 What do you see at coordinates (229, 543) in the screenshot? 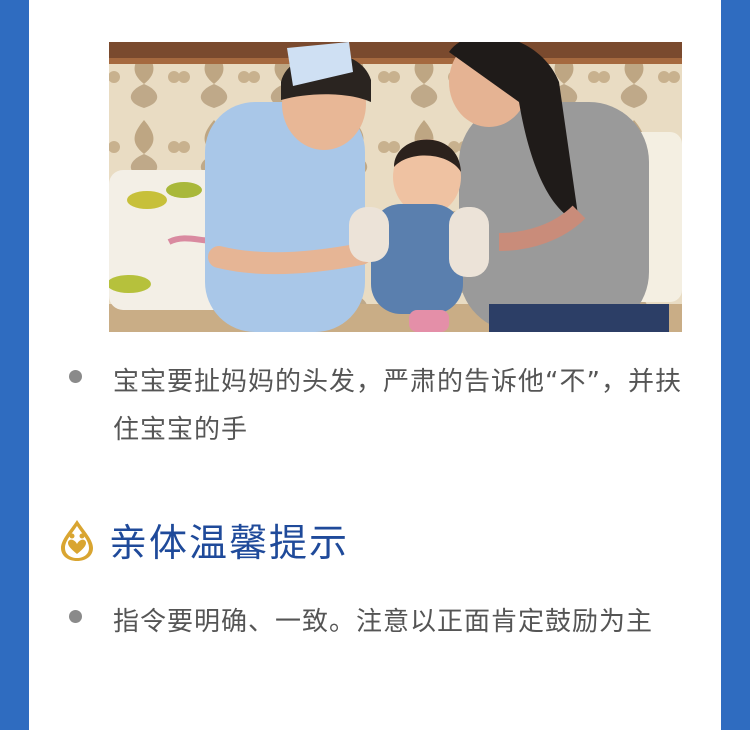
I see `tips-heading-text: 亲体温馨提示` at bounding box center [229, 543].